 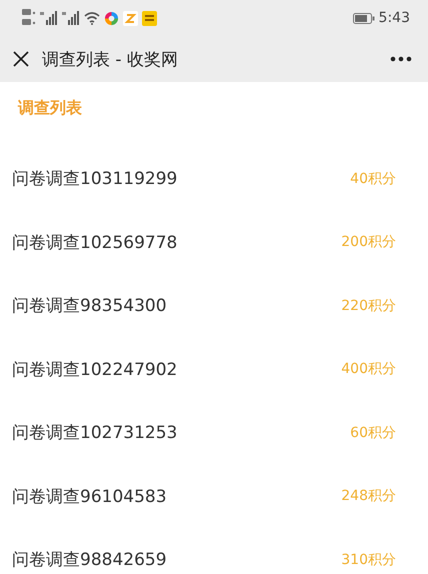 What do you see at coordinates (95, 178) in the screenshot?
I see `survey-link: 问卷调查103119299` at bounding box center [95, 178].